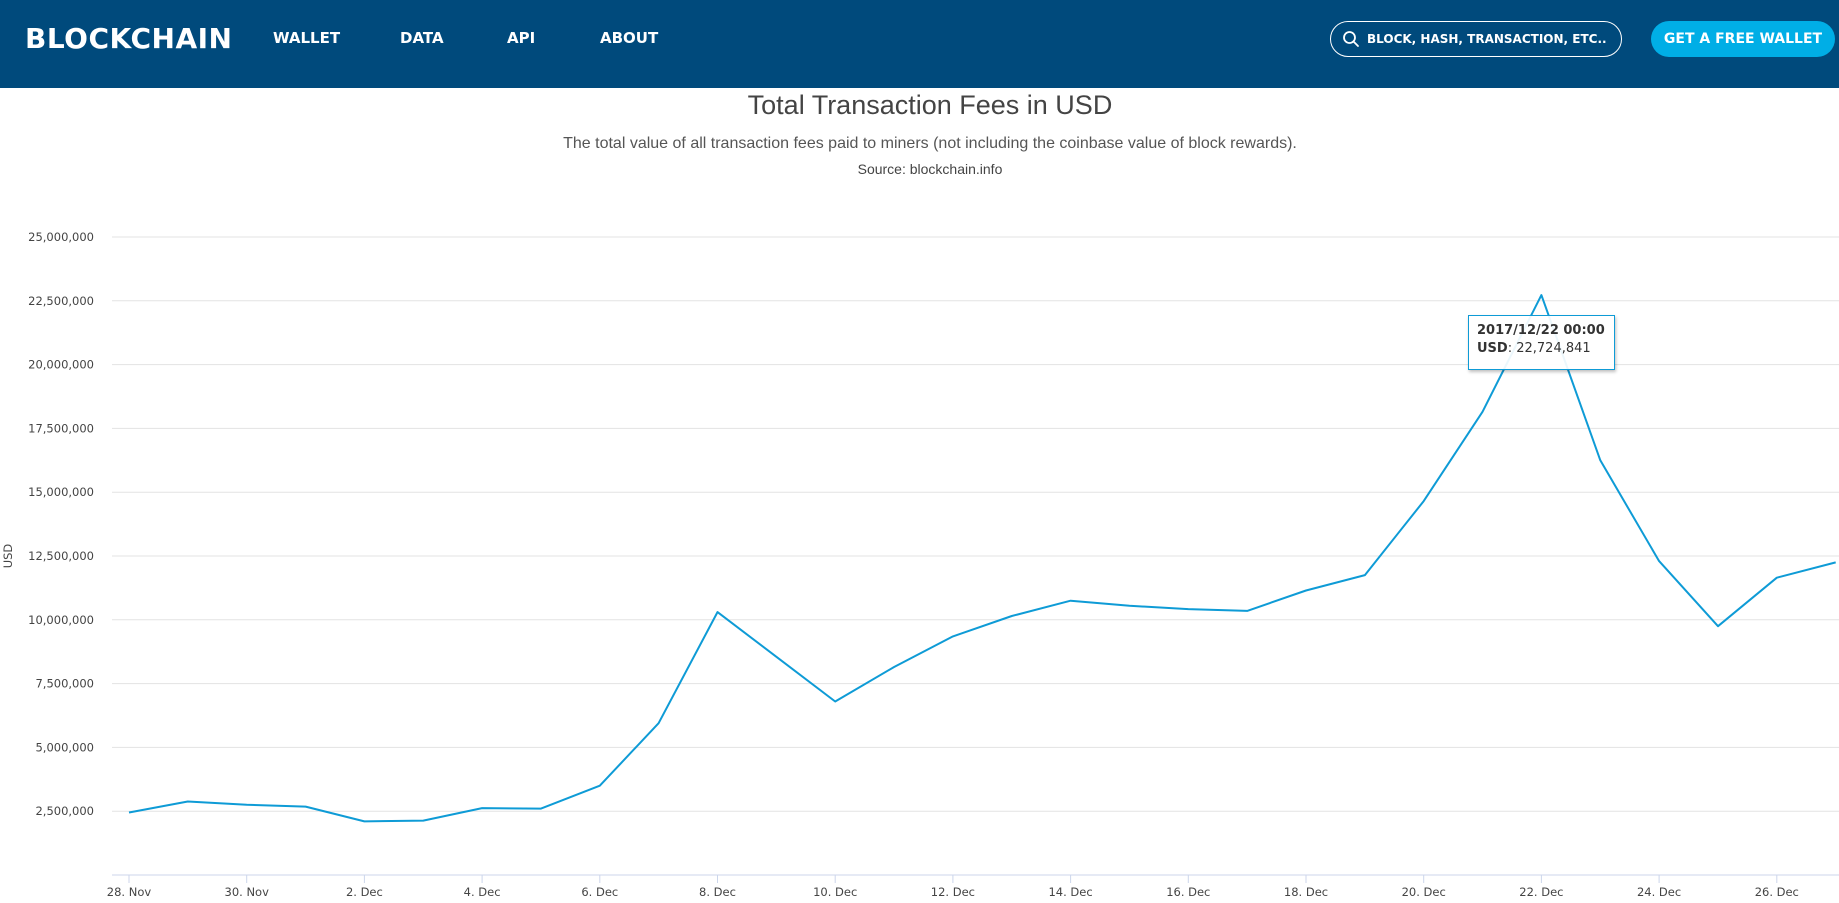  Describe the element at coordinates (599, 892) in the screenshot. I see `x-tick-label: 6. Dec` at that location.